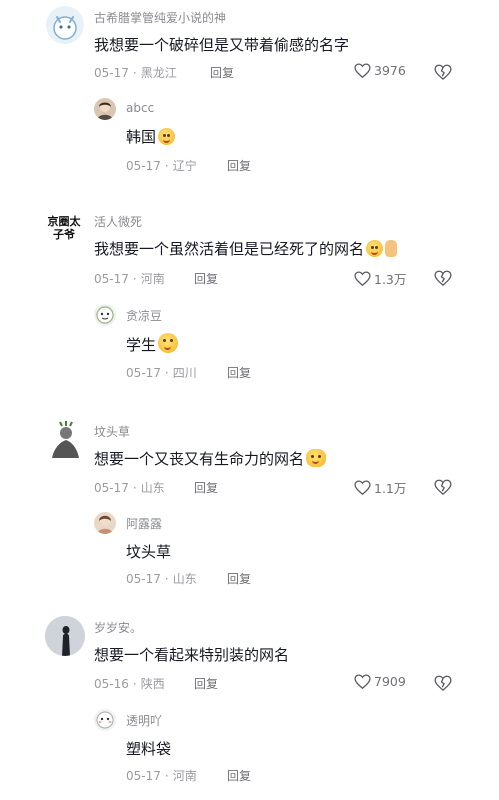 Image resolution: width=499 pixels, height=800 pixels. What do you see at coordinates (158, 73) in the screenshot?
I see `comment-region: 黑龙江` at bounding box center [158, 73].